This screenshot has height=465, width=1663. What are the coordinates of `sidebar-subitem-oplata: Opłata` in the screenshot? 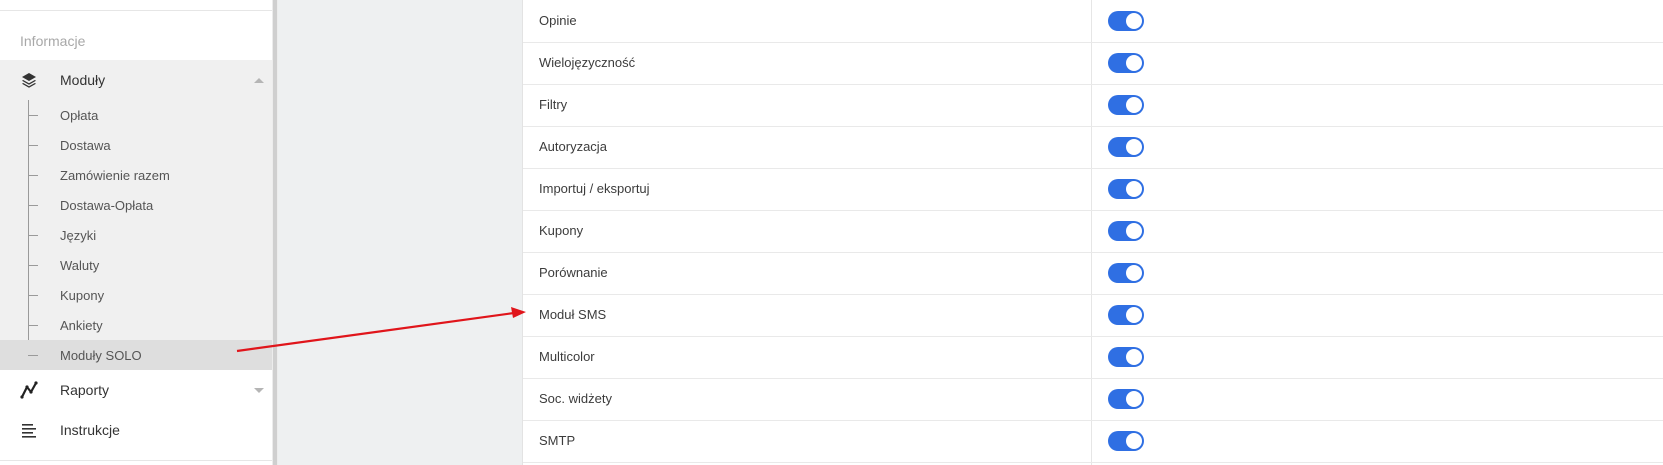 It's located at (136, 115).